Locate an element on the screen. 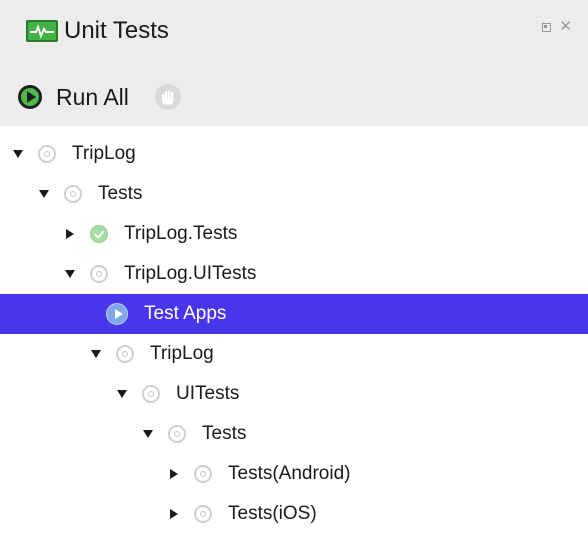 This screenshot has width=588, height=548. tree-item-label: TripLog.UITests is located at coordinates (190, 273).